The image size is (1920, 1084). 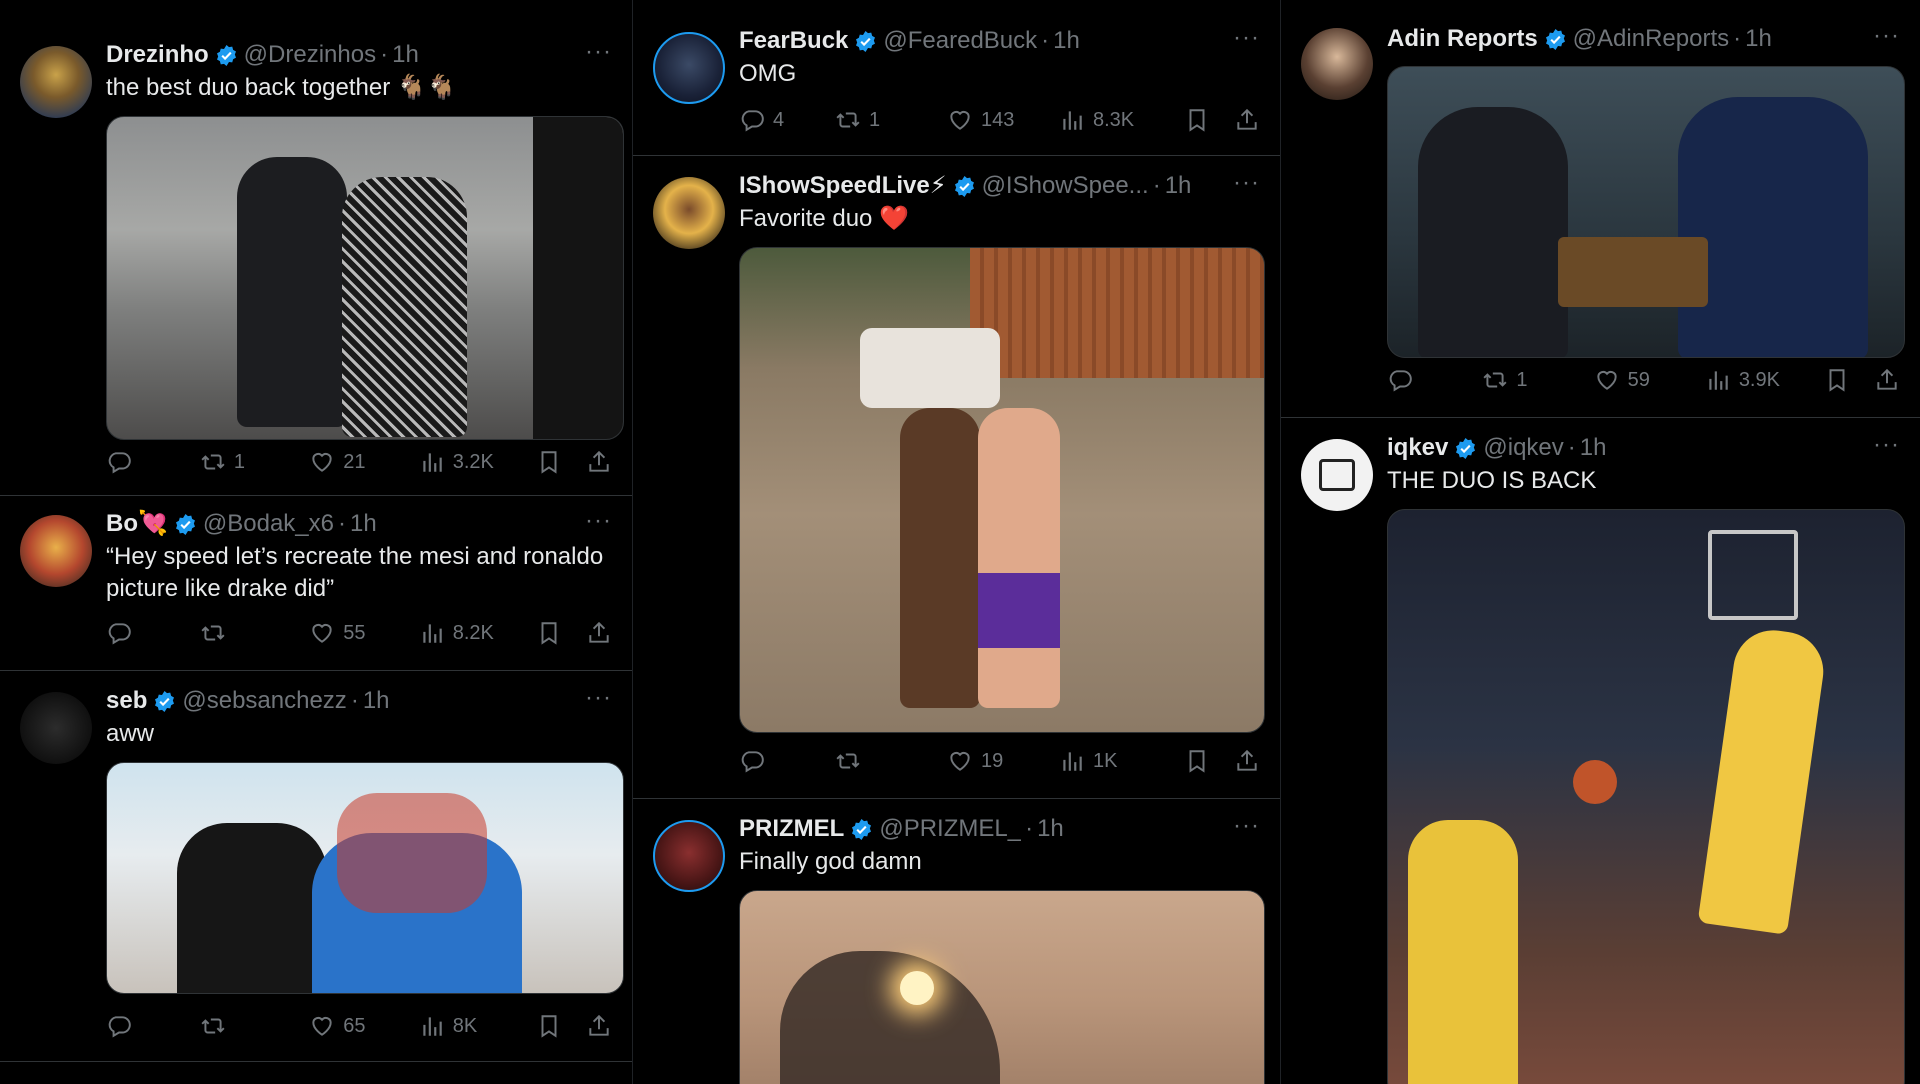 I want to click on author-name: Bo💘, so click(x=137, y=524).